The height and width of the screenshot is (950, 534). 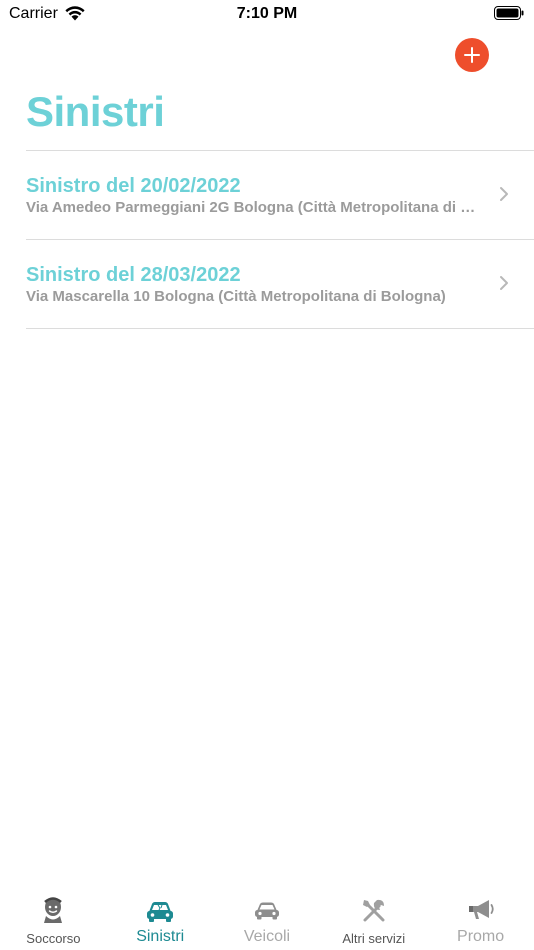 What do you see at coordinates (133, 186) in the screenshot?
I see `claim-title: Sinistro del 20/02/2022` at bounding box center [133, 186].